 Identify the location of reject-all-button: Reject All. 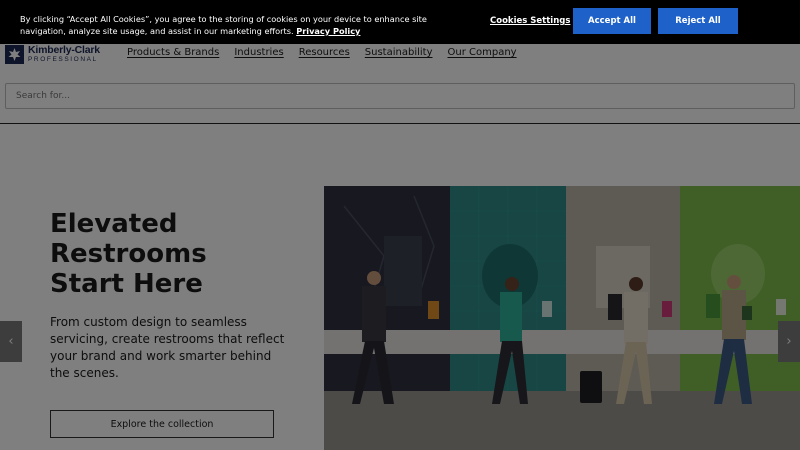
(698, 21).